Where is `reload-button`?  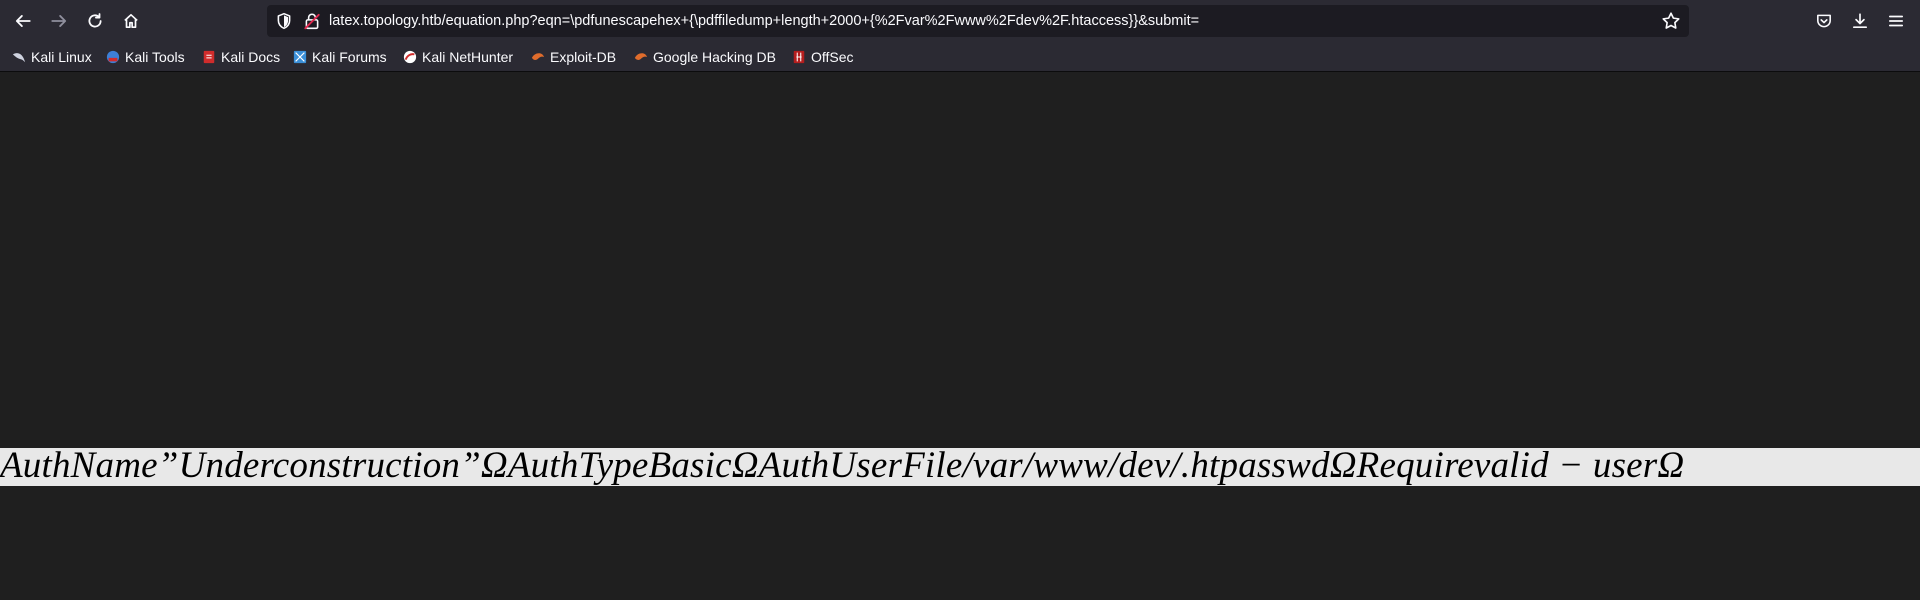 reload-button is located at coordinates (95, 21).